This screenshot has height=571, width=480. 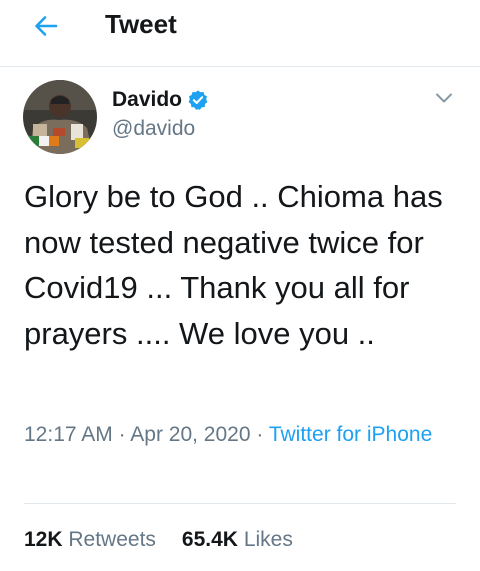 I want to click on page-title: Tweet, so click(x=141, y=24).